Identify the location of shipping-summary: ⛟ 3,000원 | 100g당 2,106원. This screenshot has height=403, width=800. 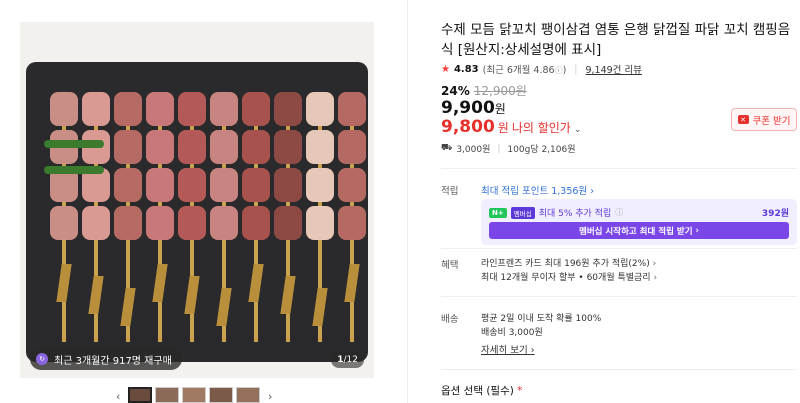
(508, 148).